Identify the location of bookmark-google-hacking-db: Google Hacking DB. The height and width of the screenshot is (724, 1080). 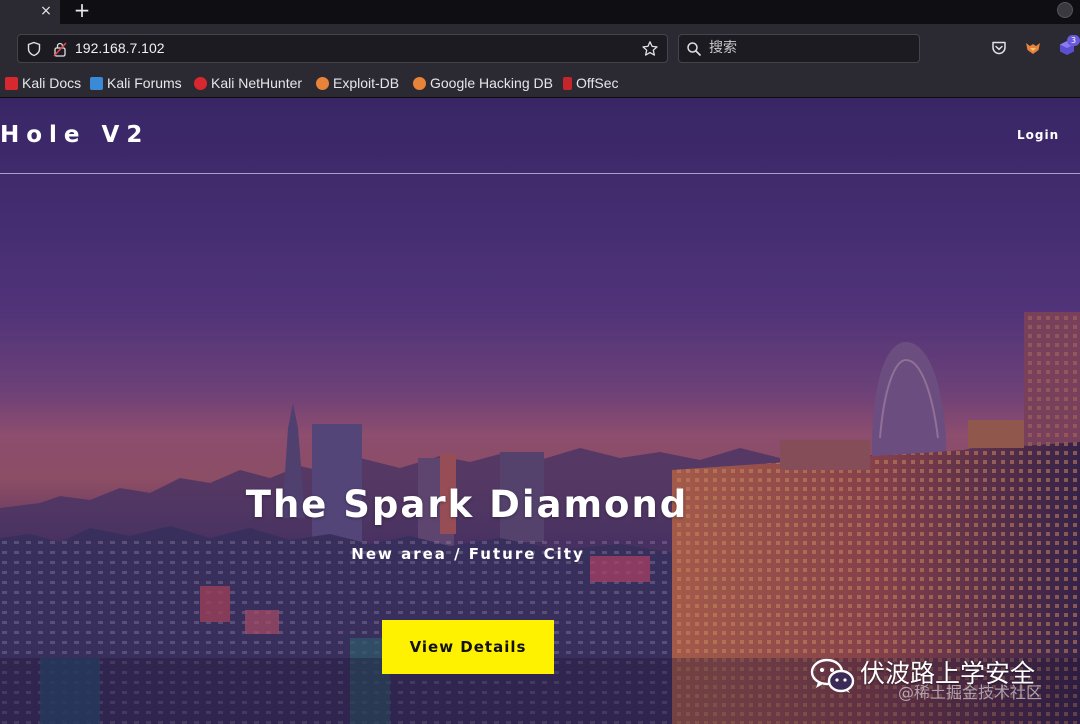
(483, 83).